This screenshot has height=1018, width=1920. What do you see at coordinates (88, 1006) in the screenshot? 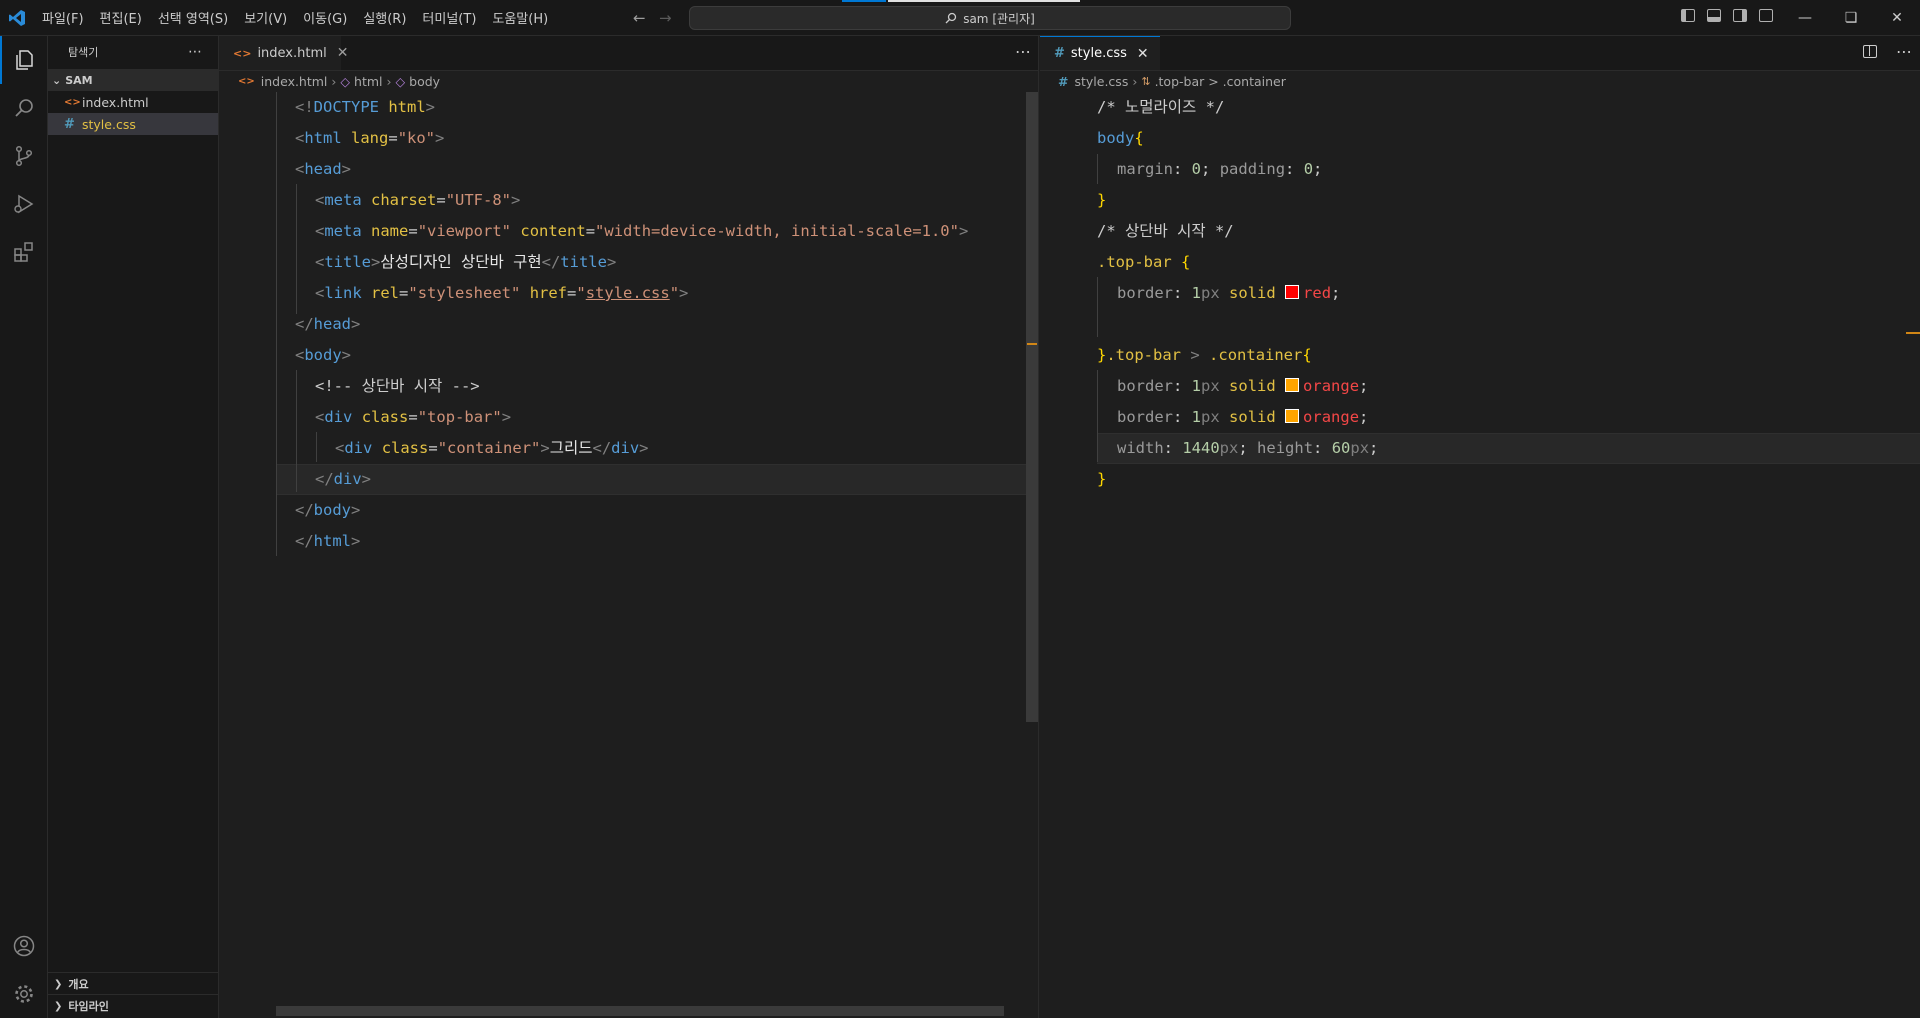
I see `timeline-label: 타임라인` at bounding box center [88, 1006].